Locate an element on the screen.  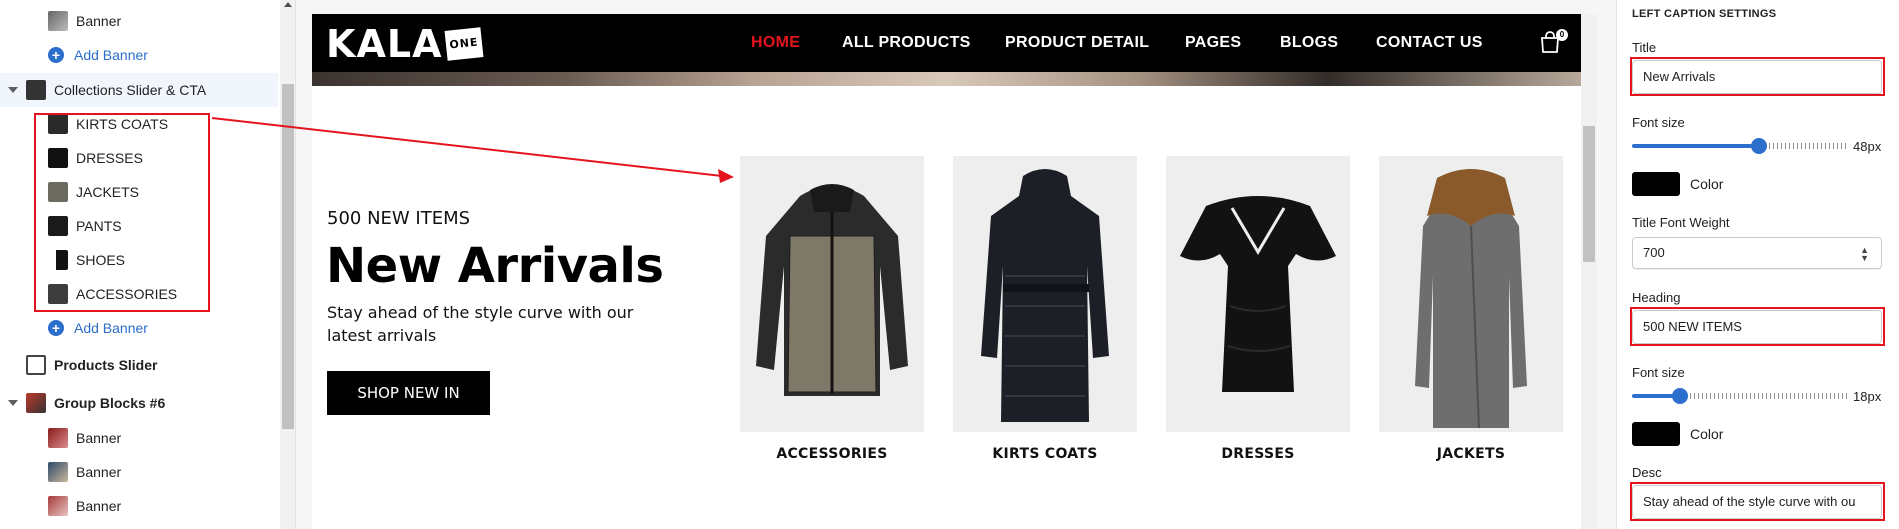
title-font-weight-select: 700 ▲ ▼ is located at coordinates (1757, 253).